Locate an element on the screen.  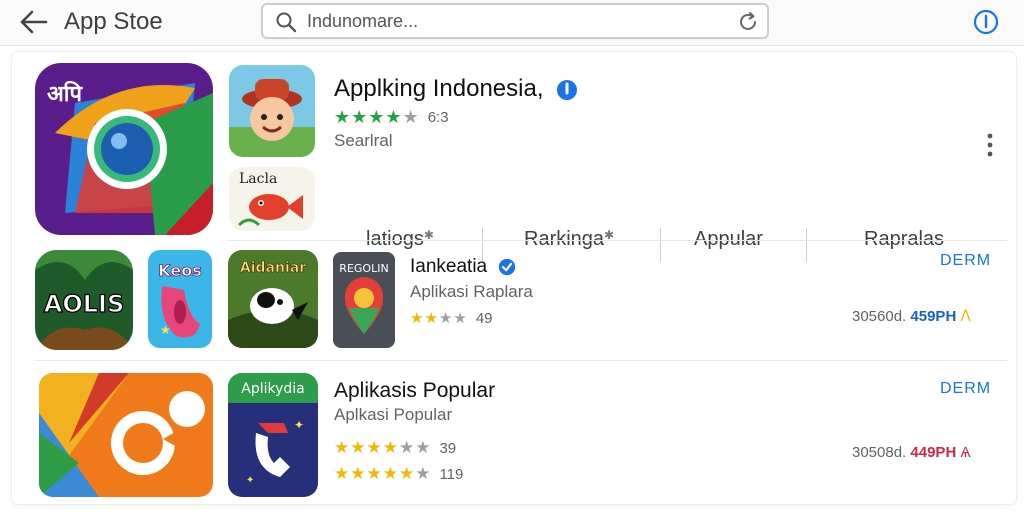
row1-rating-value: 49 is located at coordinates (484, 318).